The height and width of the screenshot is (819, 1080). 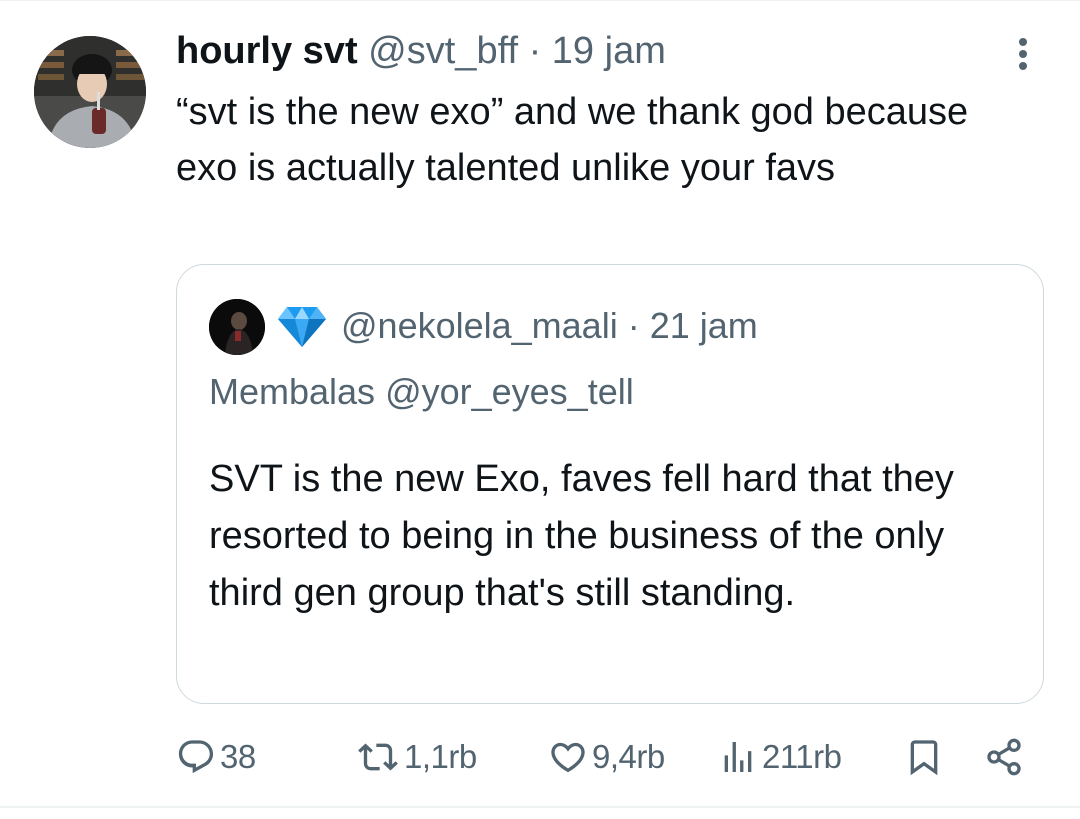 I want to click on quoted-header: @nekolela_maali · 21 jam, so click(x=549, y=326).